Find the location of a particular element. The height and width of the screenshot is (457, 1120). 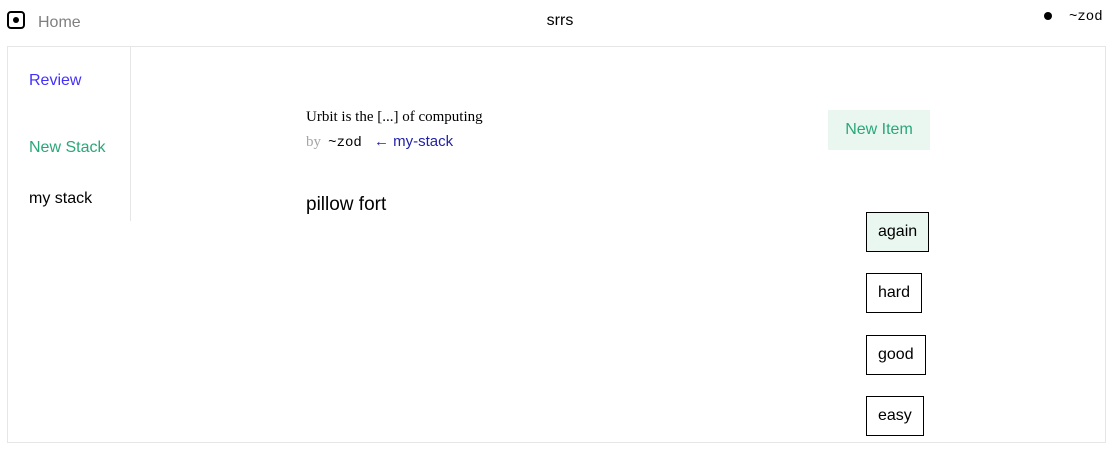

new-item-button: New Item is located at coordinates (879, 130).